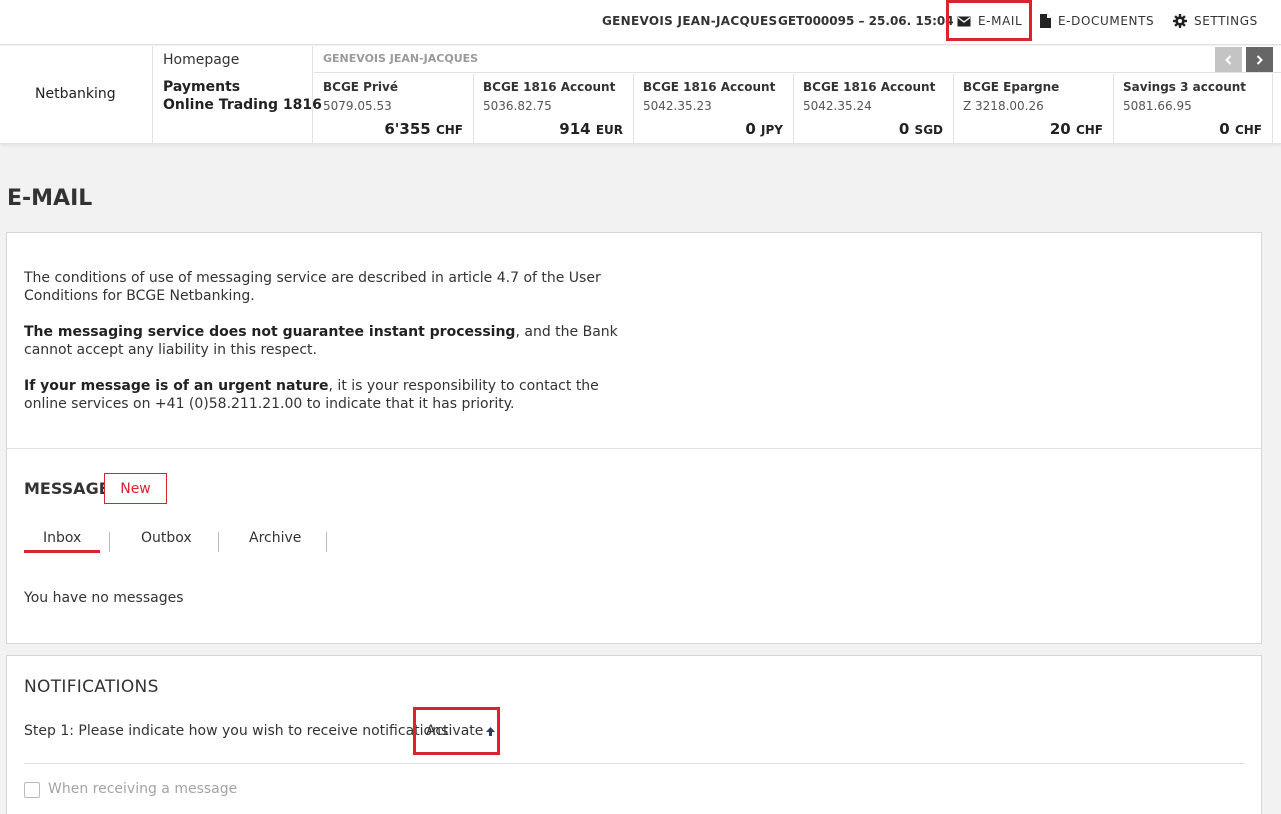  Describe the element at coordinates (201, 87) in the screenshot. I see `menu-payments: Payments` at that location.